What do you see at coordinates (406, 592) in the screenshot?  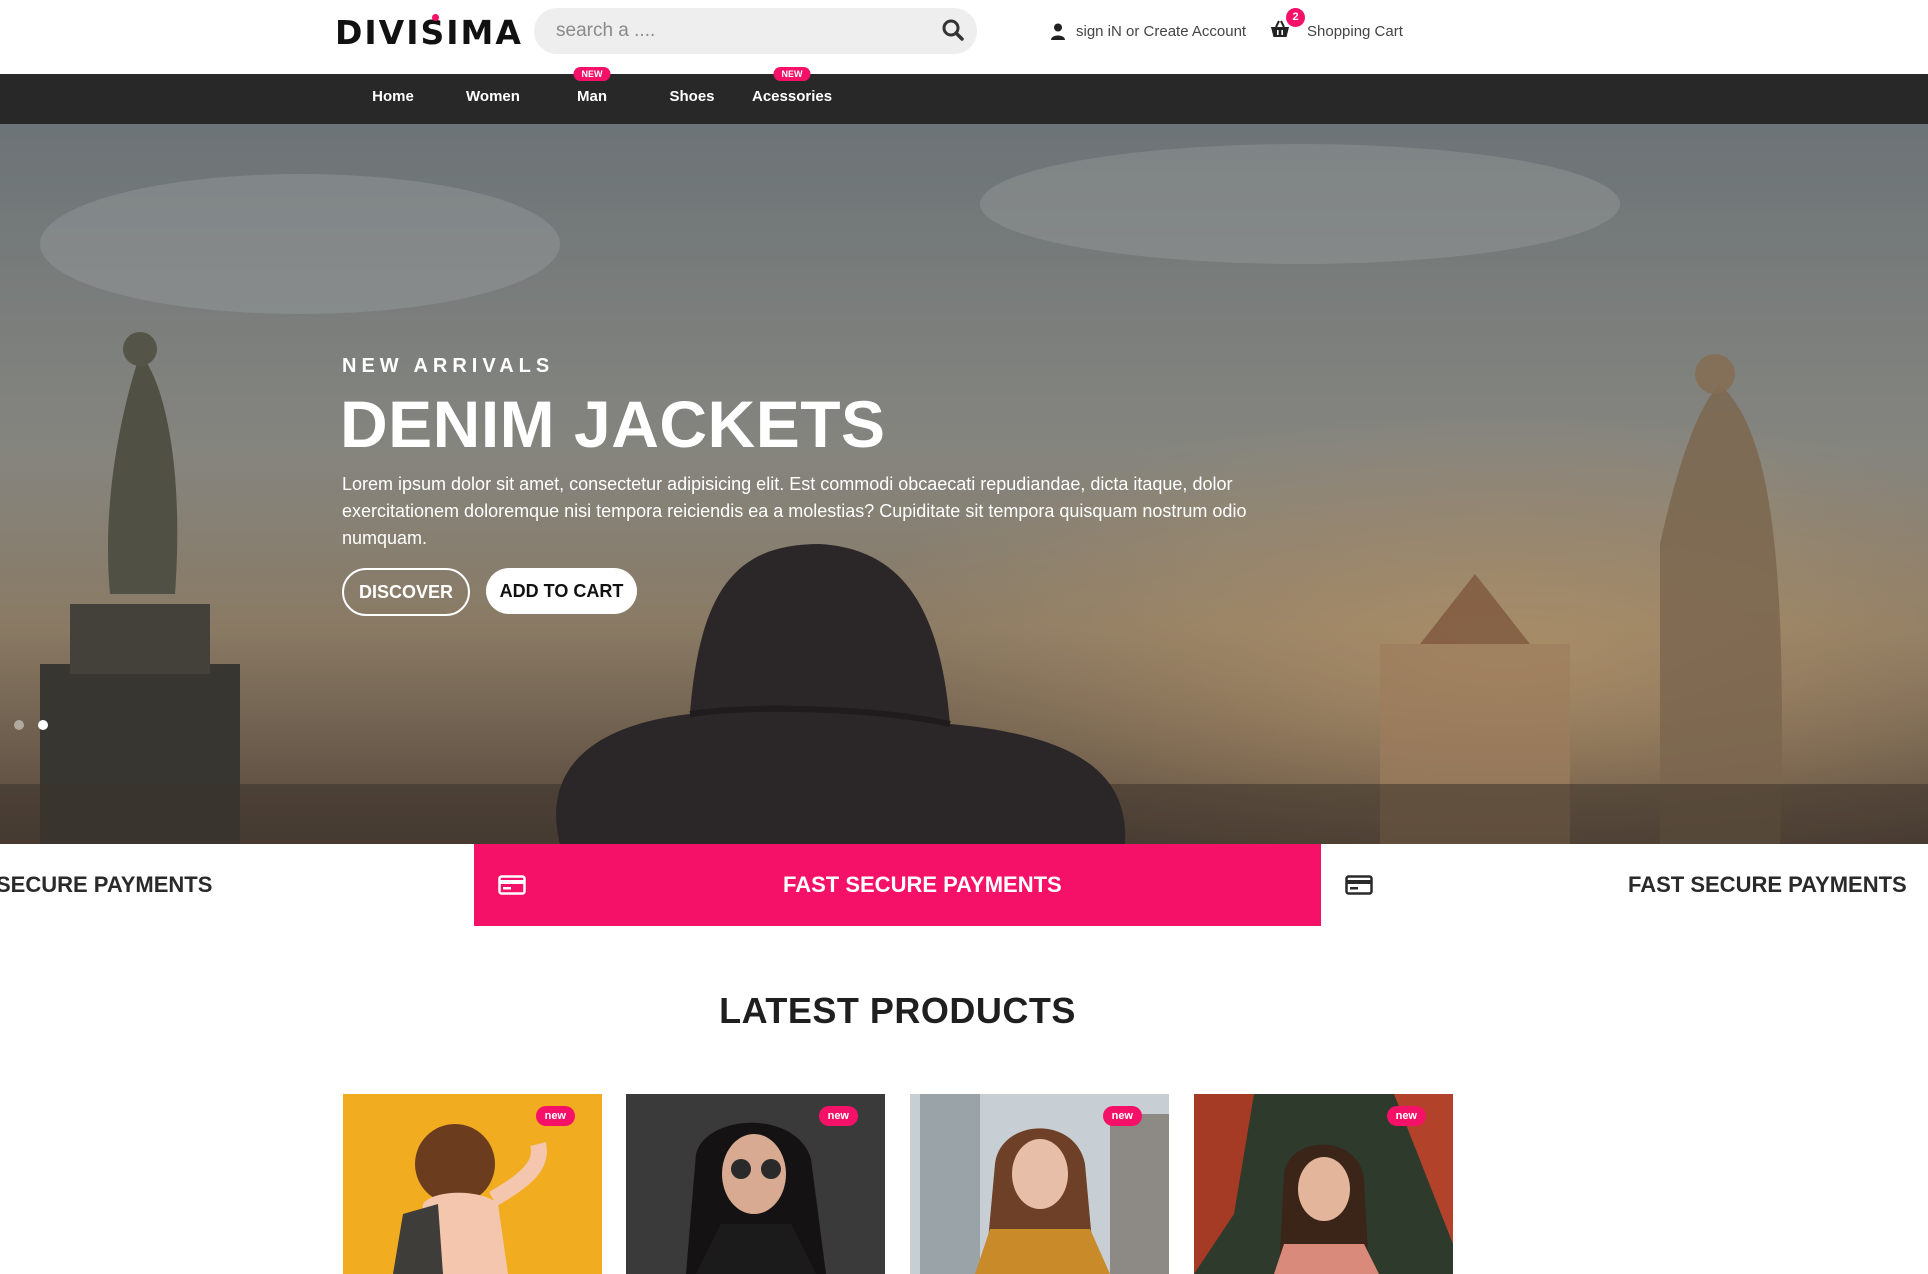 I see `discover-button: DISCOVER` at bounding box center [406, 592].